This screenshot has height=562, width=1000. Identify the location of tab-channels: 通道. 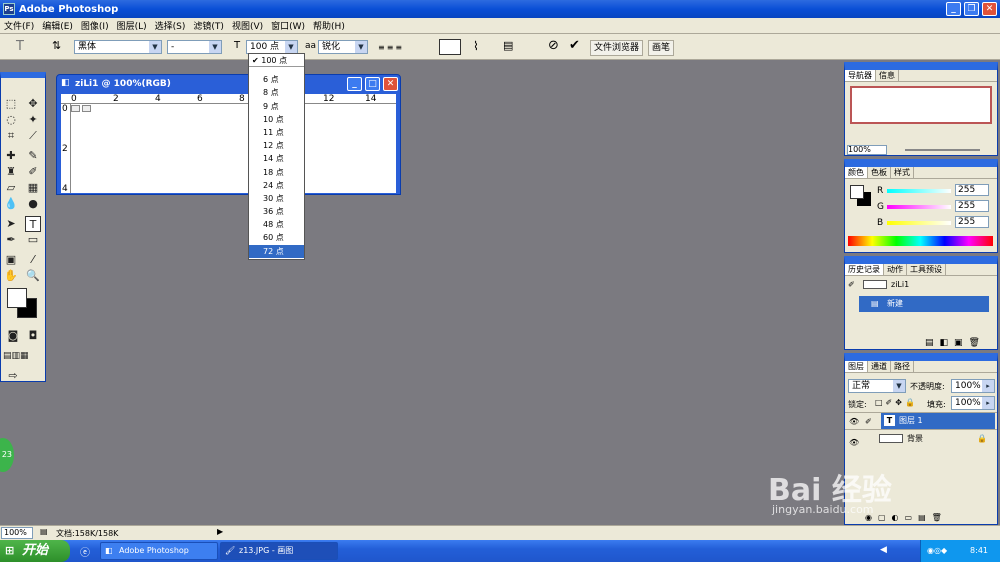
(879, 366).